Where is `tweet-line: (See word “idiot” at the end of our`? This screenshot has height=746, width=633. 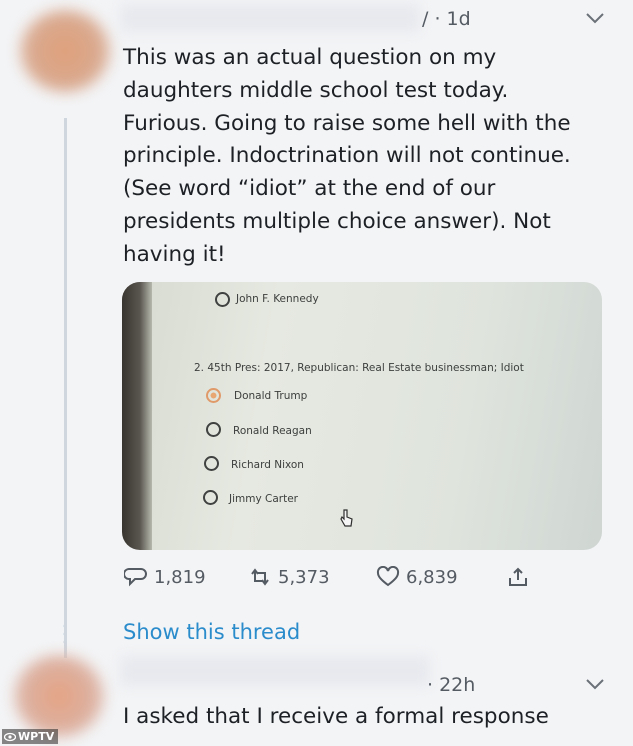 tweet-line: (See word “idiot” at the end of our is located at coordinates (309, 189).